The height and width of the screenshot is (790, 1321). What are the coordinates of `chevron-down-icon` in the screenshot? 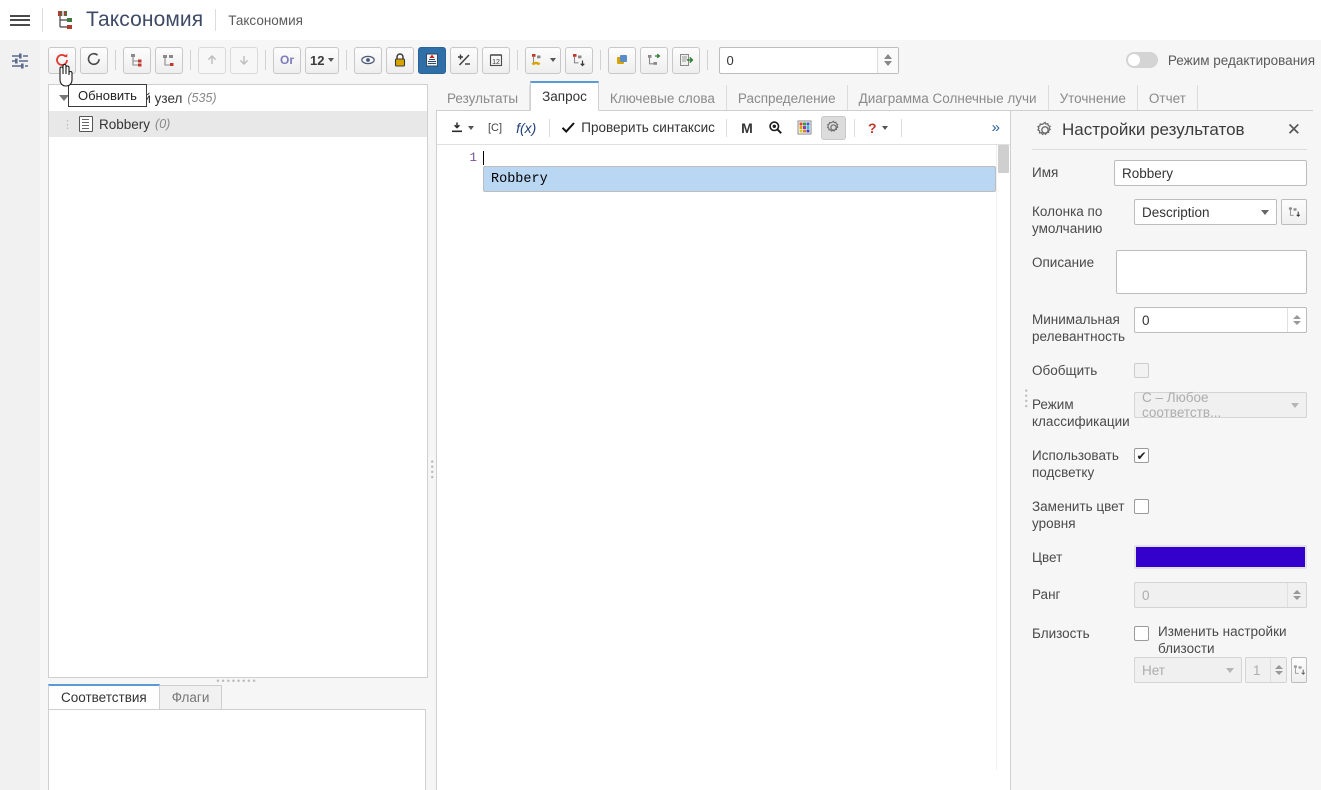 It's located at (471, 127).